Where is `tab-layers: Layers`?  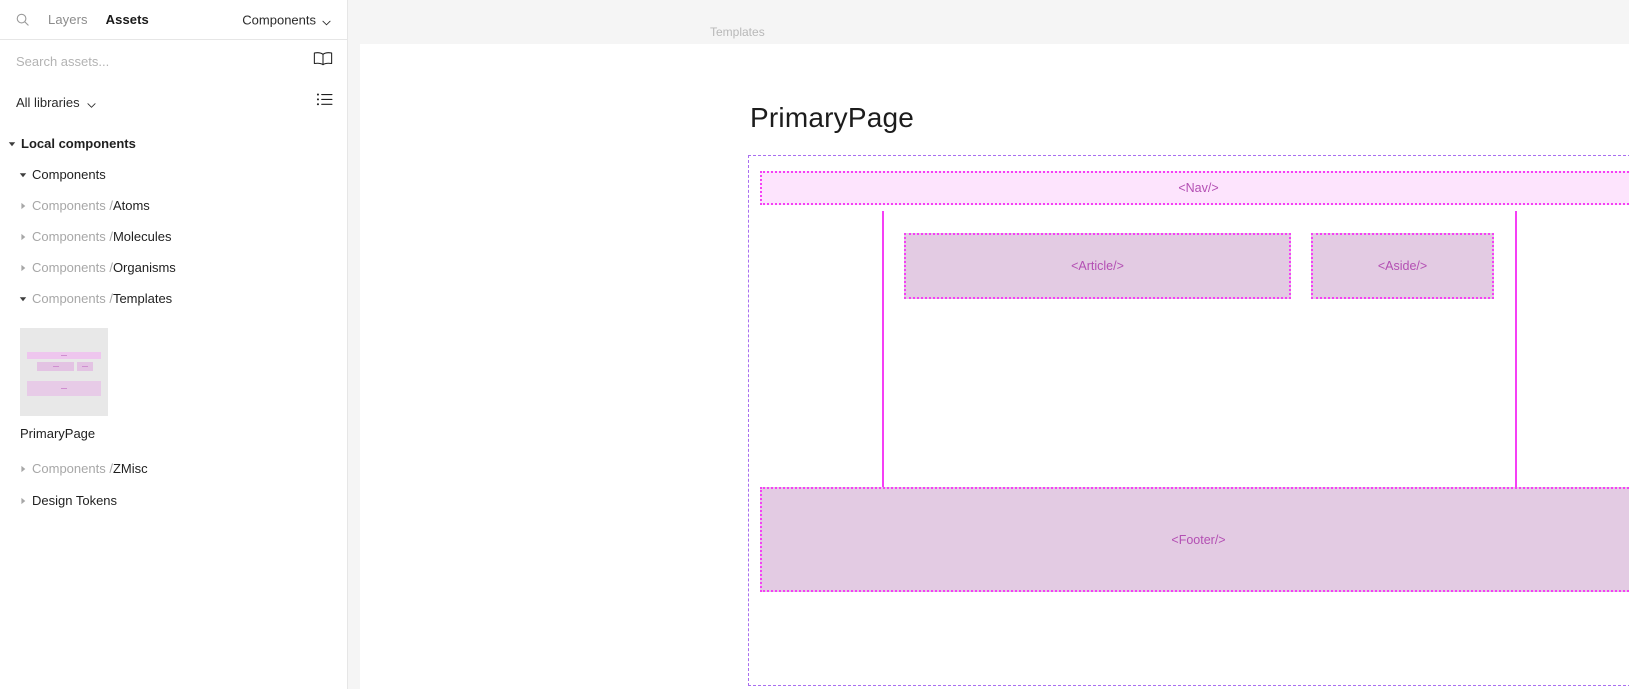
tab-layers: Layers is located at coordinates (68, 19).